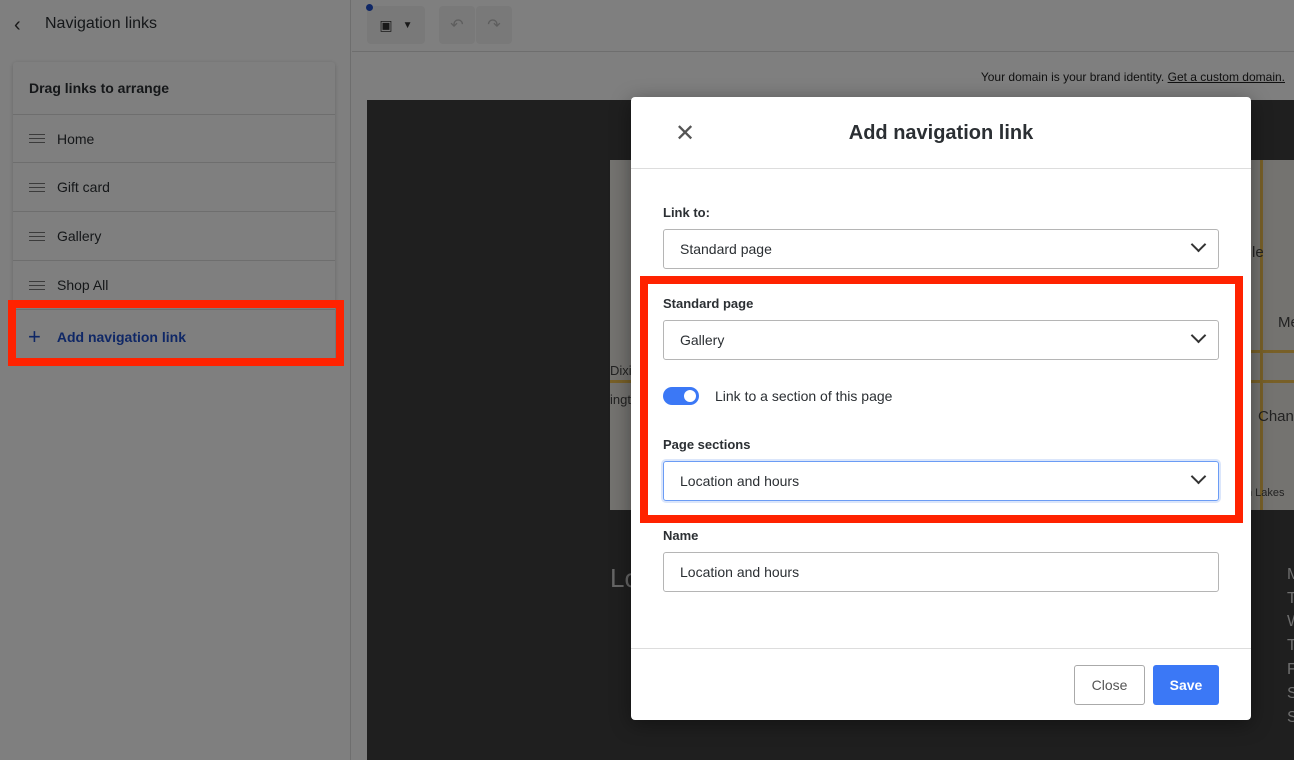 This screenshot has height=760, width=1294. What do you see at coordinates (1109, 685) in the screenshot?
I see `close-button: Close` at bounding box center [1109, 685].